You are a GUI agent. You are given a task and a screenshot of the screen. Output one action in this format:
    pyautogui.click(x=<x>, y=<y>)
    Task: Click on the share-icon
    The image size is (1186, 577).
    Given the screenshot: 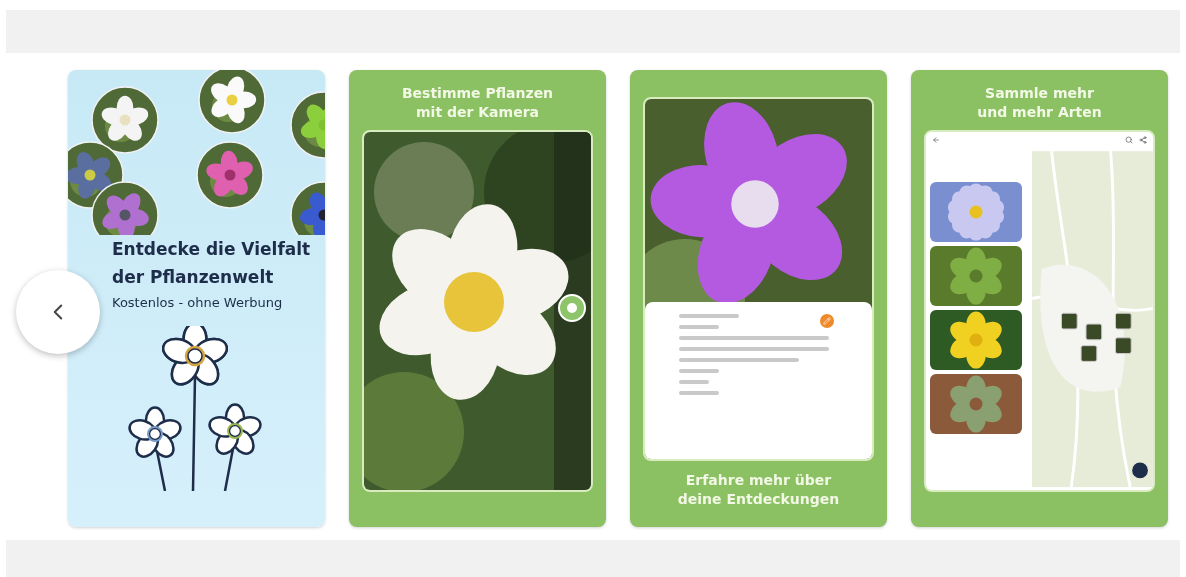 What is the action you would take?
    pyautogui.click(x=1143, y=140)
    